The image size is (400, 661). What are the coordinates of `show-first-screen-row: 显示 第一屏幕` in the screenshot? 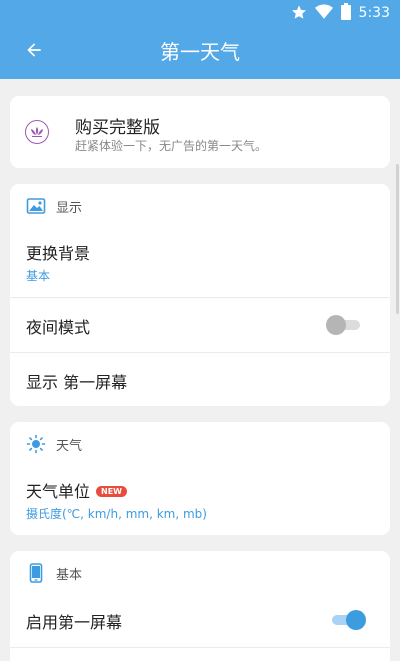 It's located at (200, 379).